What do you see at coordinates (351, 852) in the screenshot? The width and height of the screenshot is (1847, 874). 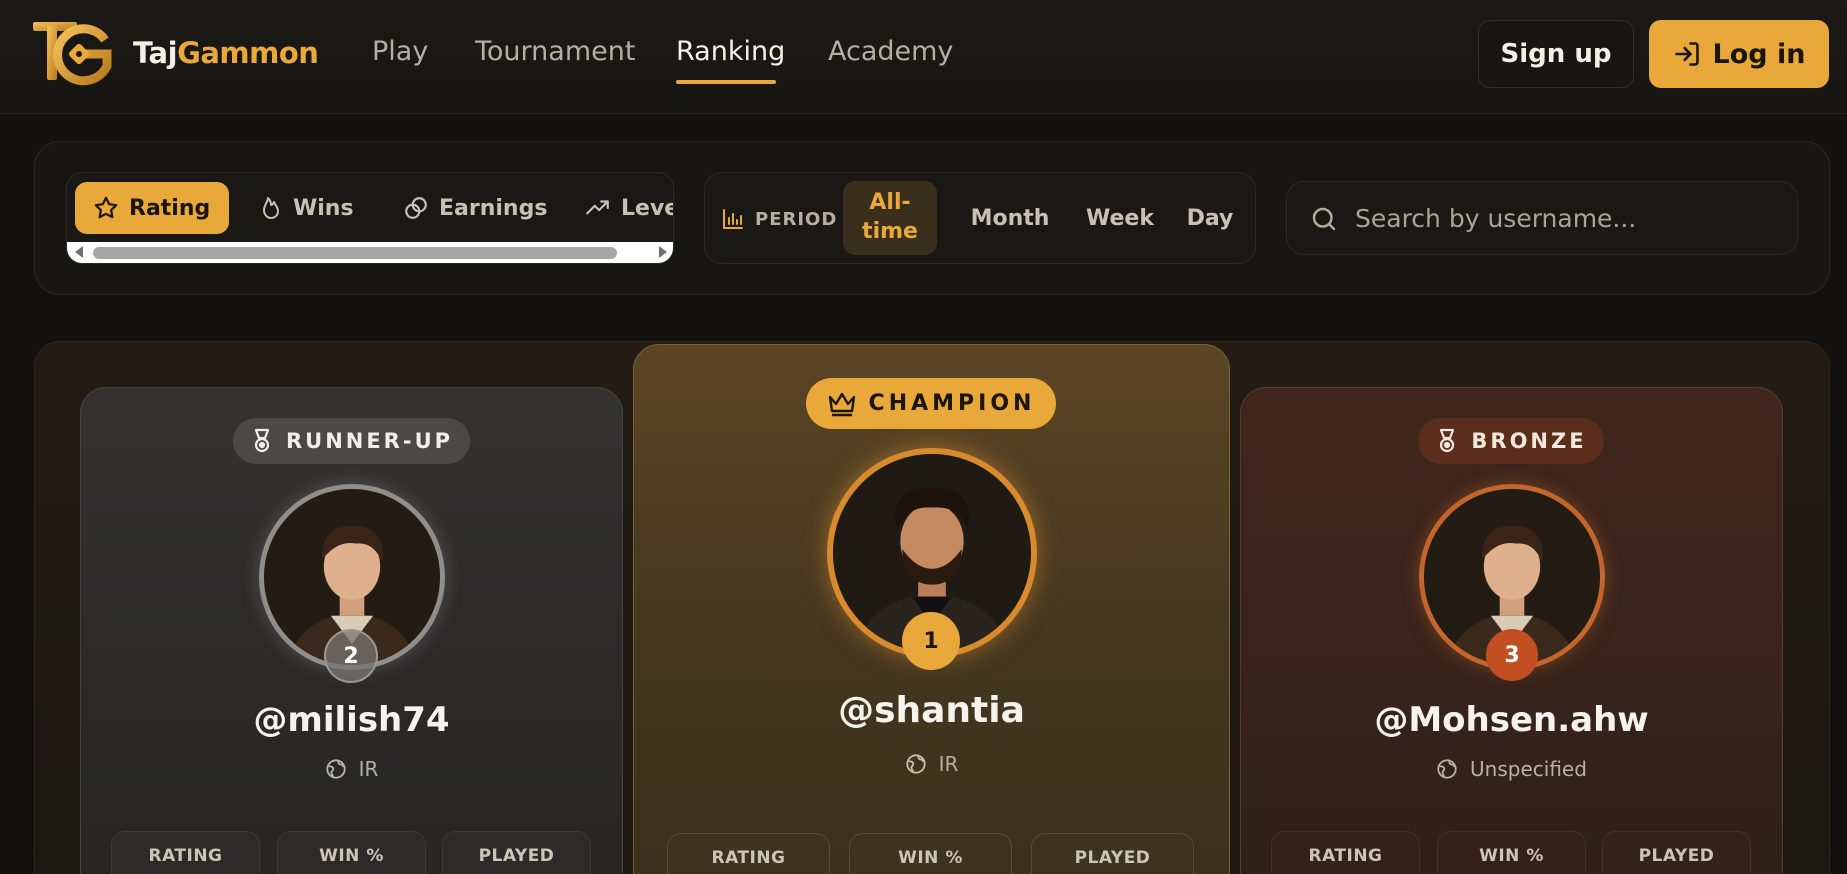 I see `runner-up-stat-winpct: WIN %` at bounding box center [351, 852].